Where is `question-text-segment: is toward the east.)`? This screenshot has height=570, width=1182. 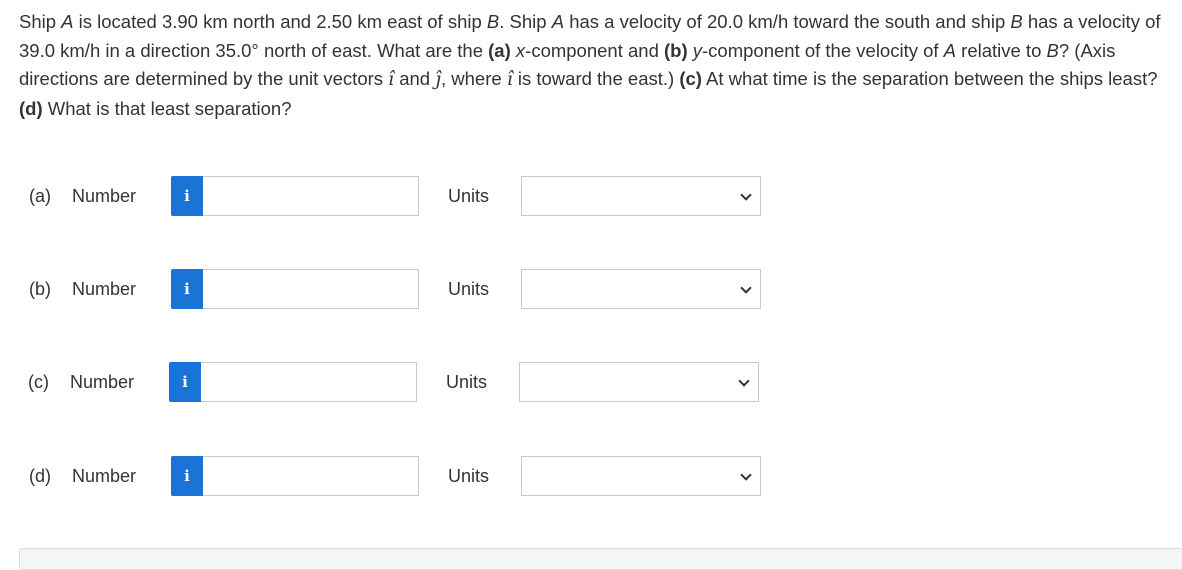 question-text-segment: is toward the east.) is located at coordinates (596, 78).